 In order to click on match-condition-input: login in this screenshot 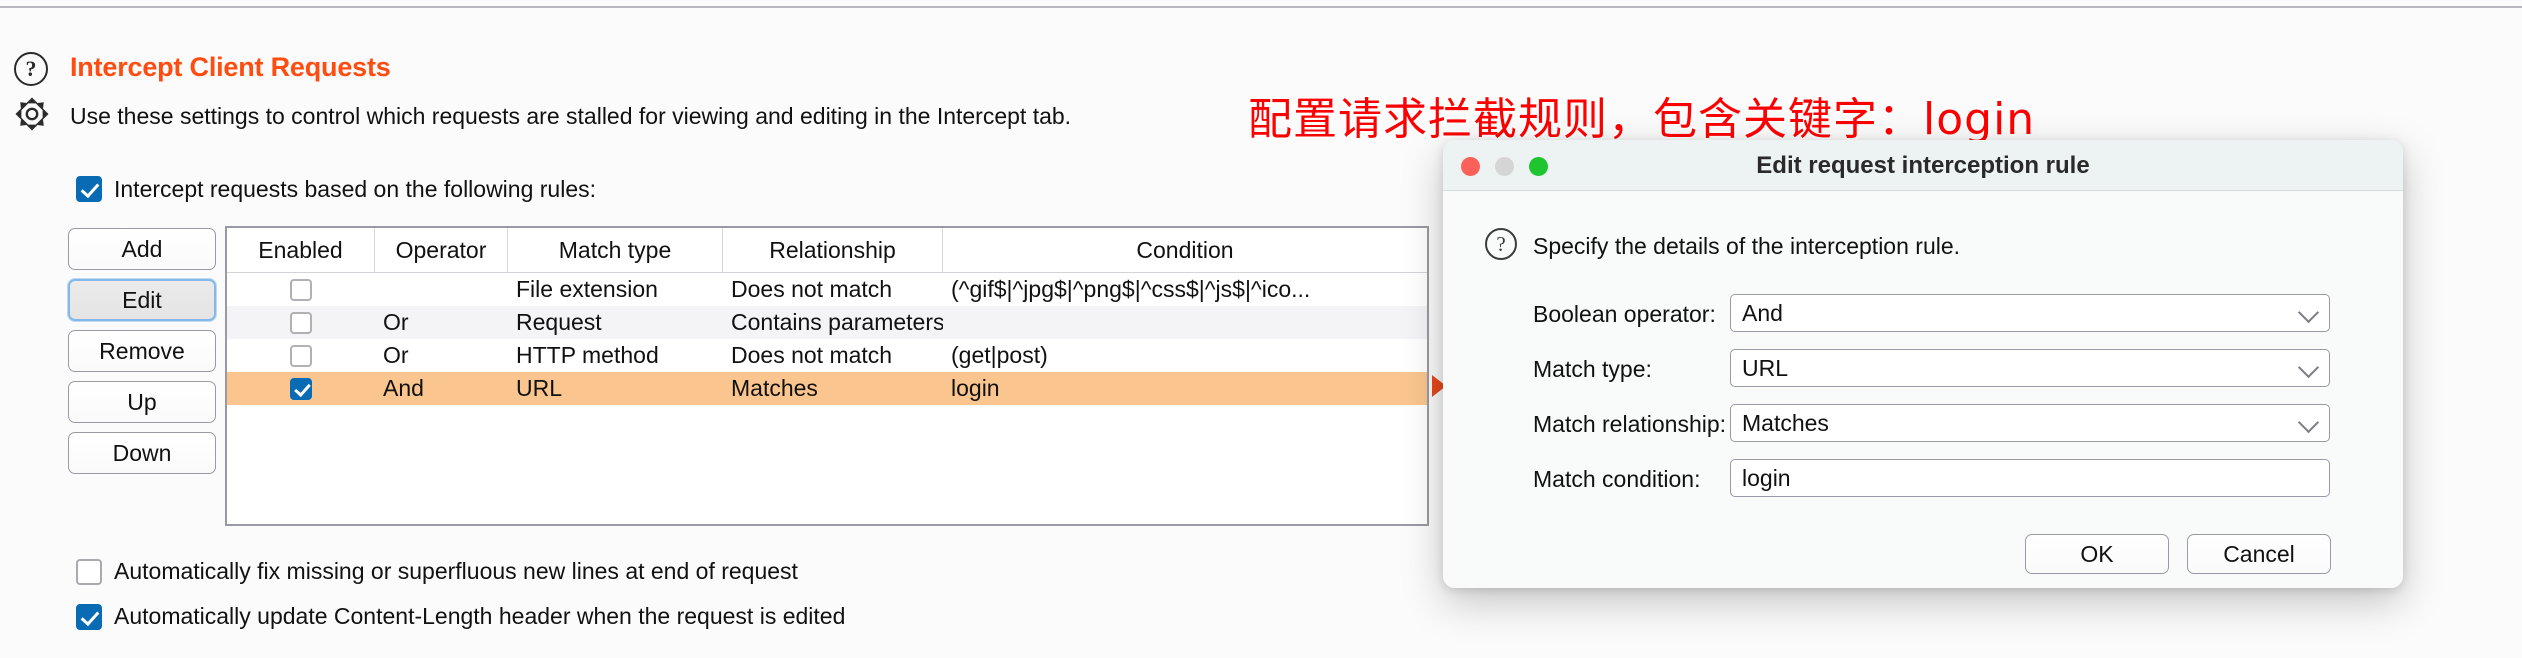, I will do `click(2030, 478)`.